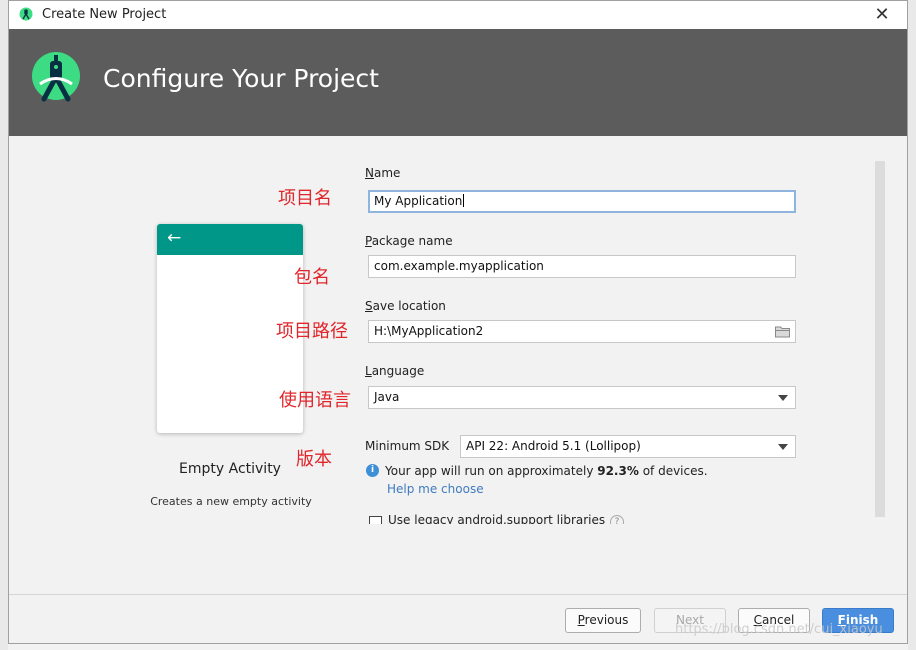  What do you see at coordinates (230, 469) in the screenshot?
I see `activity-name: Empty Activity` at bounding box center [230, 469].